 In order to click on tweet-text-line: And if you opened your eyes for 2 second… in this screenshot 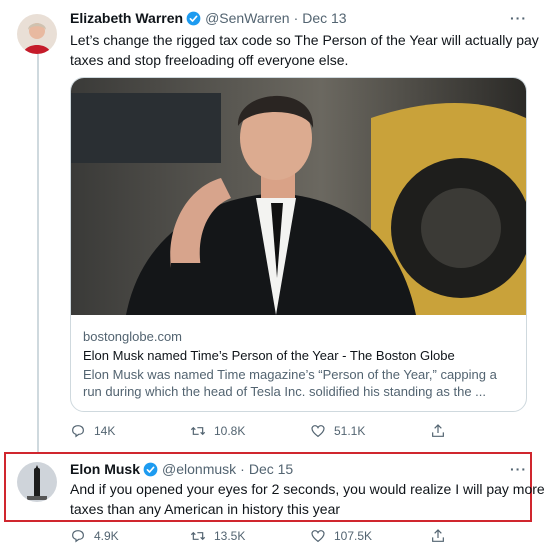, I will do `click(307, 489)`.